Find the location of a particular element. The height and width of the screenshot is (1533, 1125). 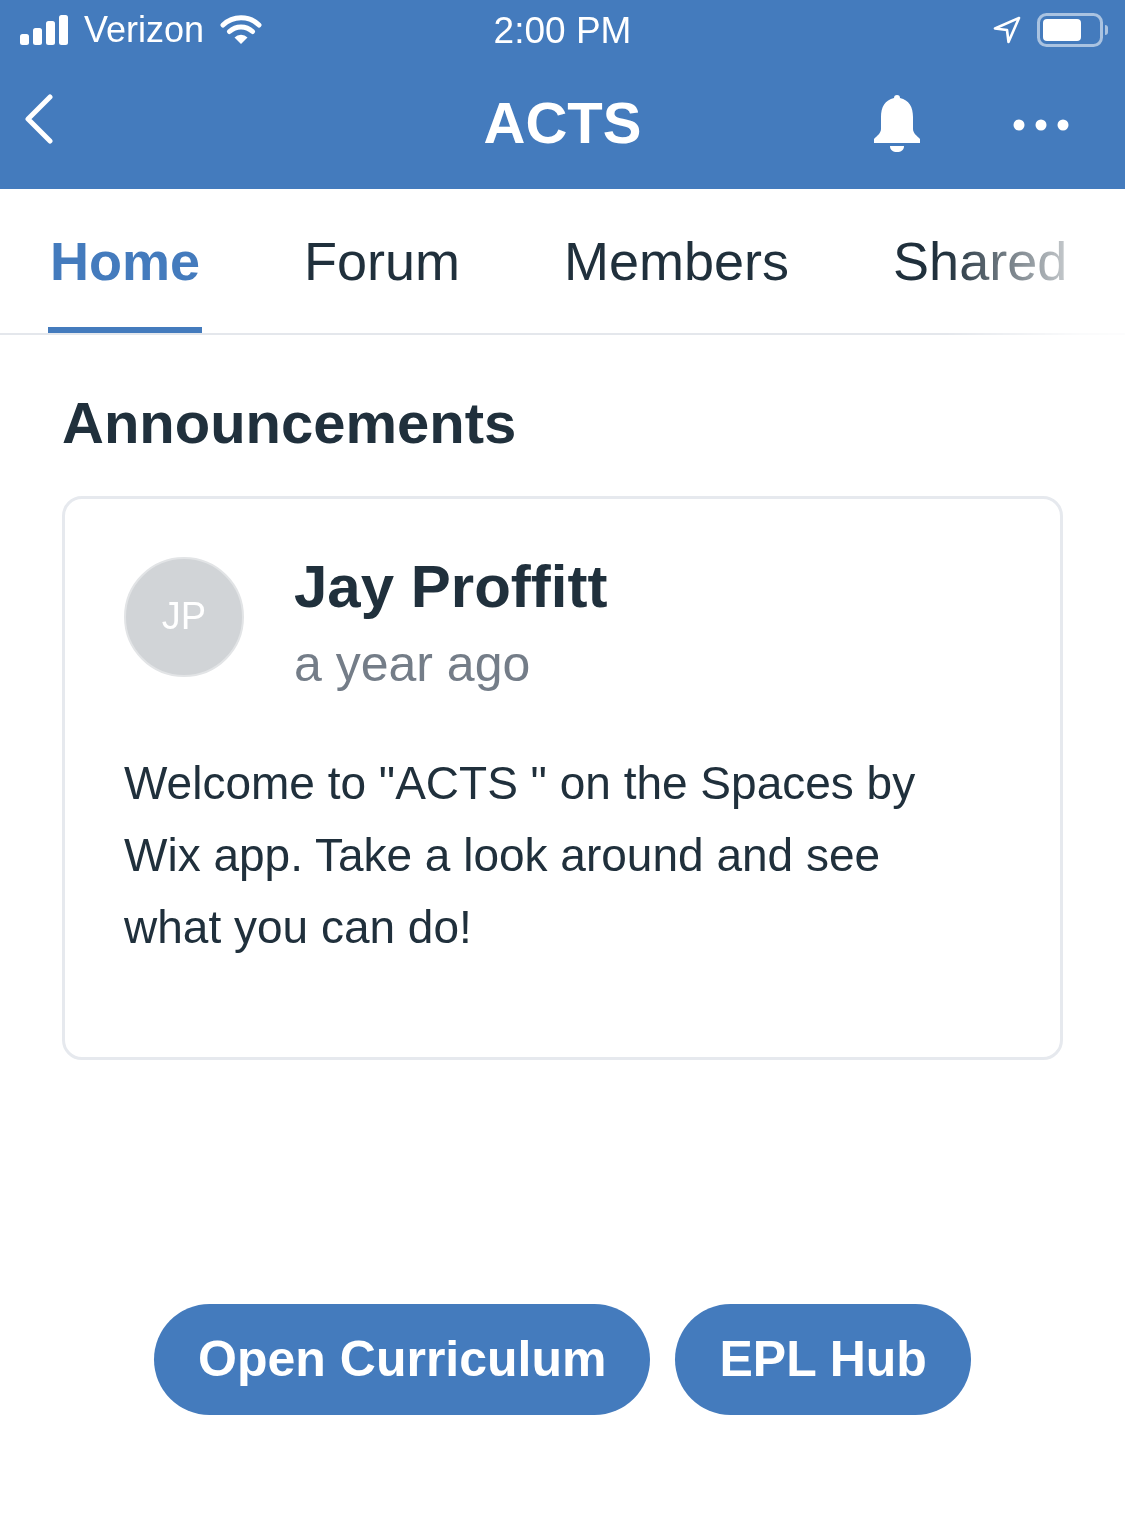

tab: Members is located at coordinates (677, 261).